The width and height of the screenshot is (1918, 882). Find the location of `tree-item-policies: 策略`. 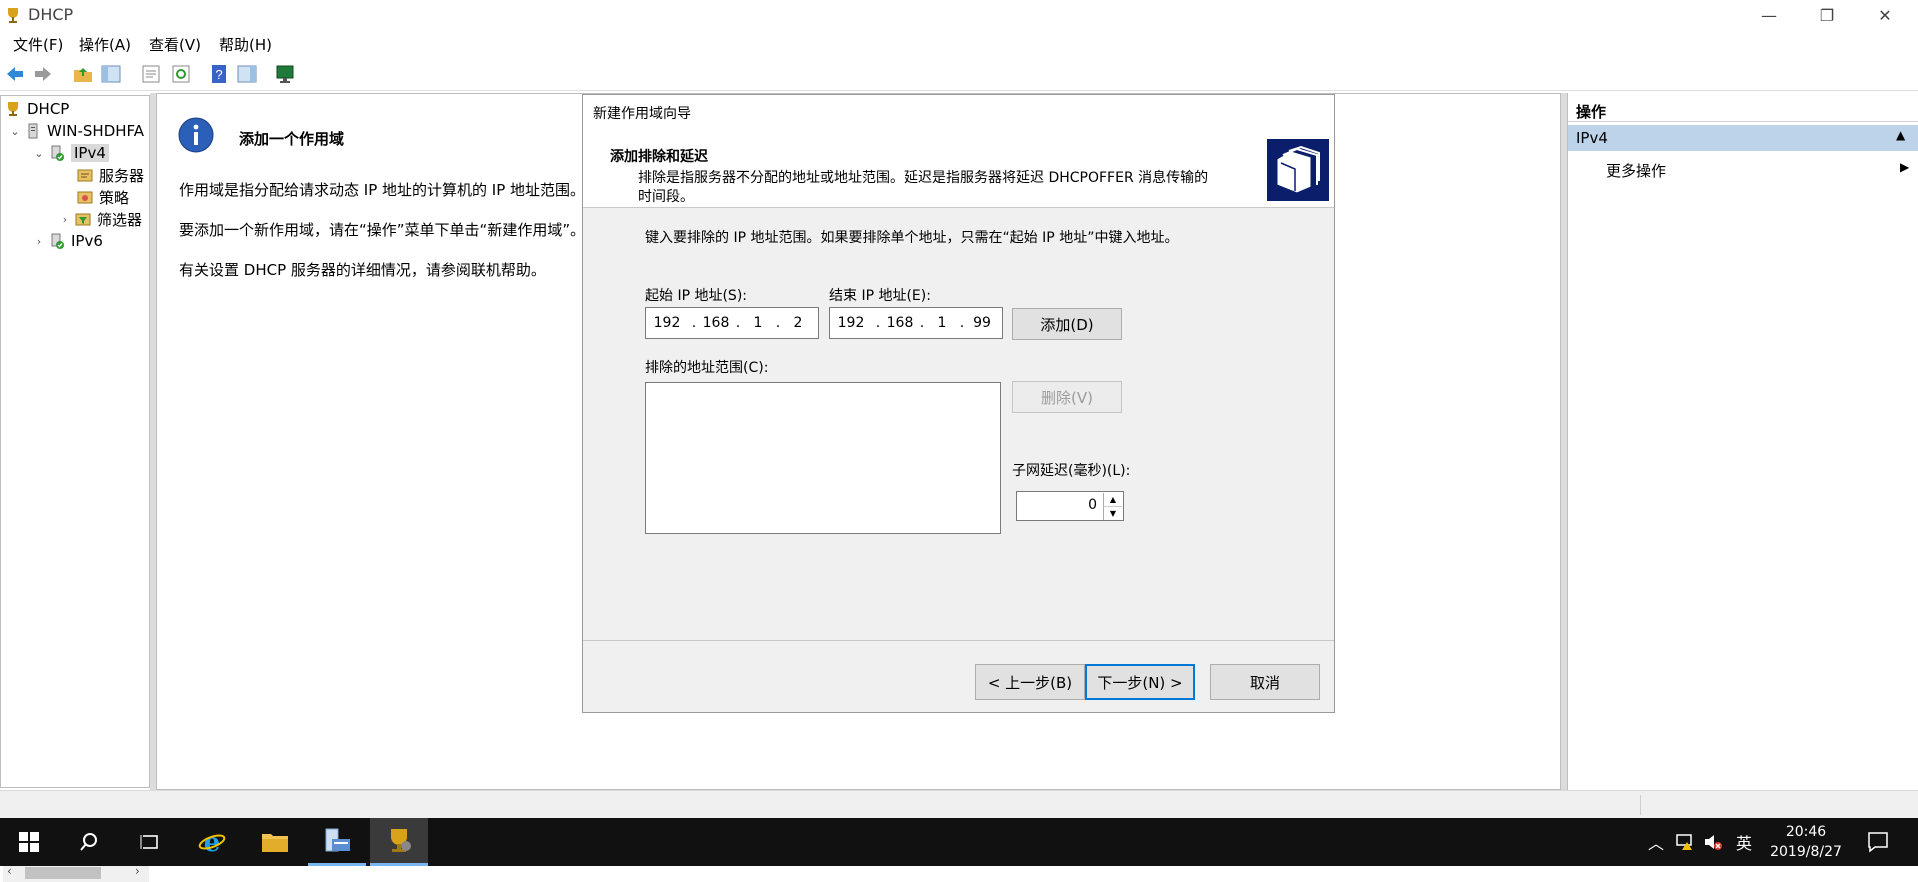

tree-item-policies: 策略 is located at coordinates (103, 197).